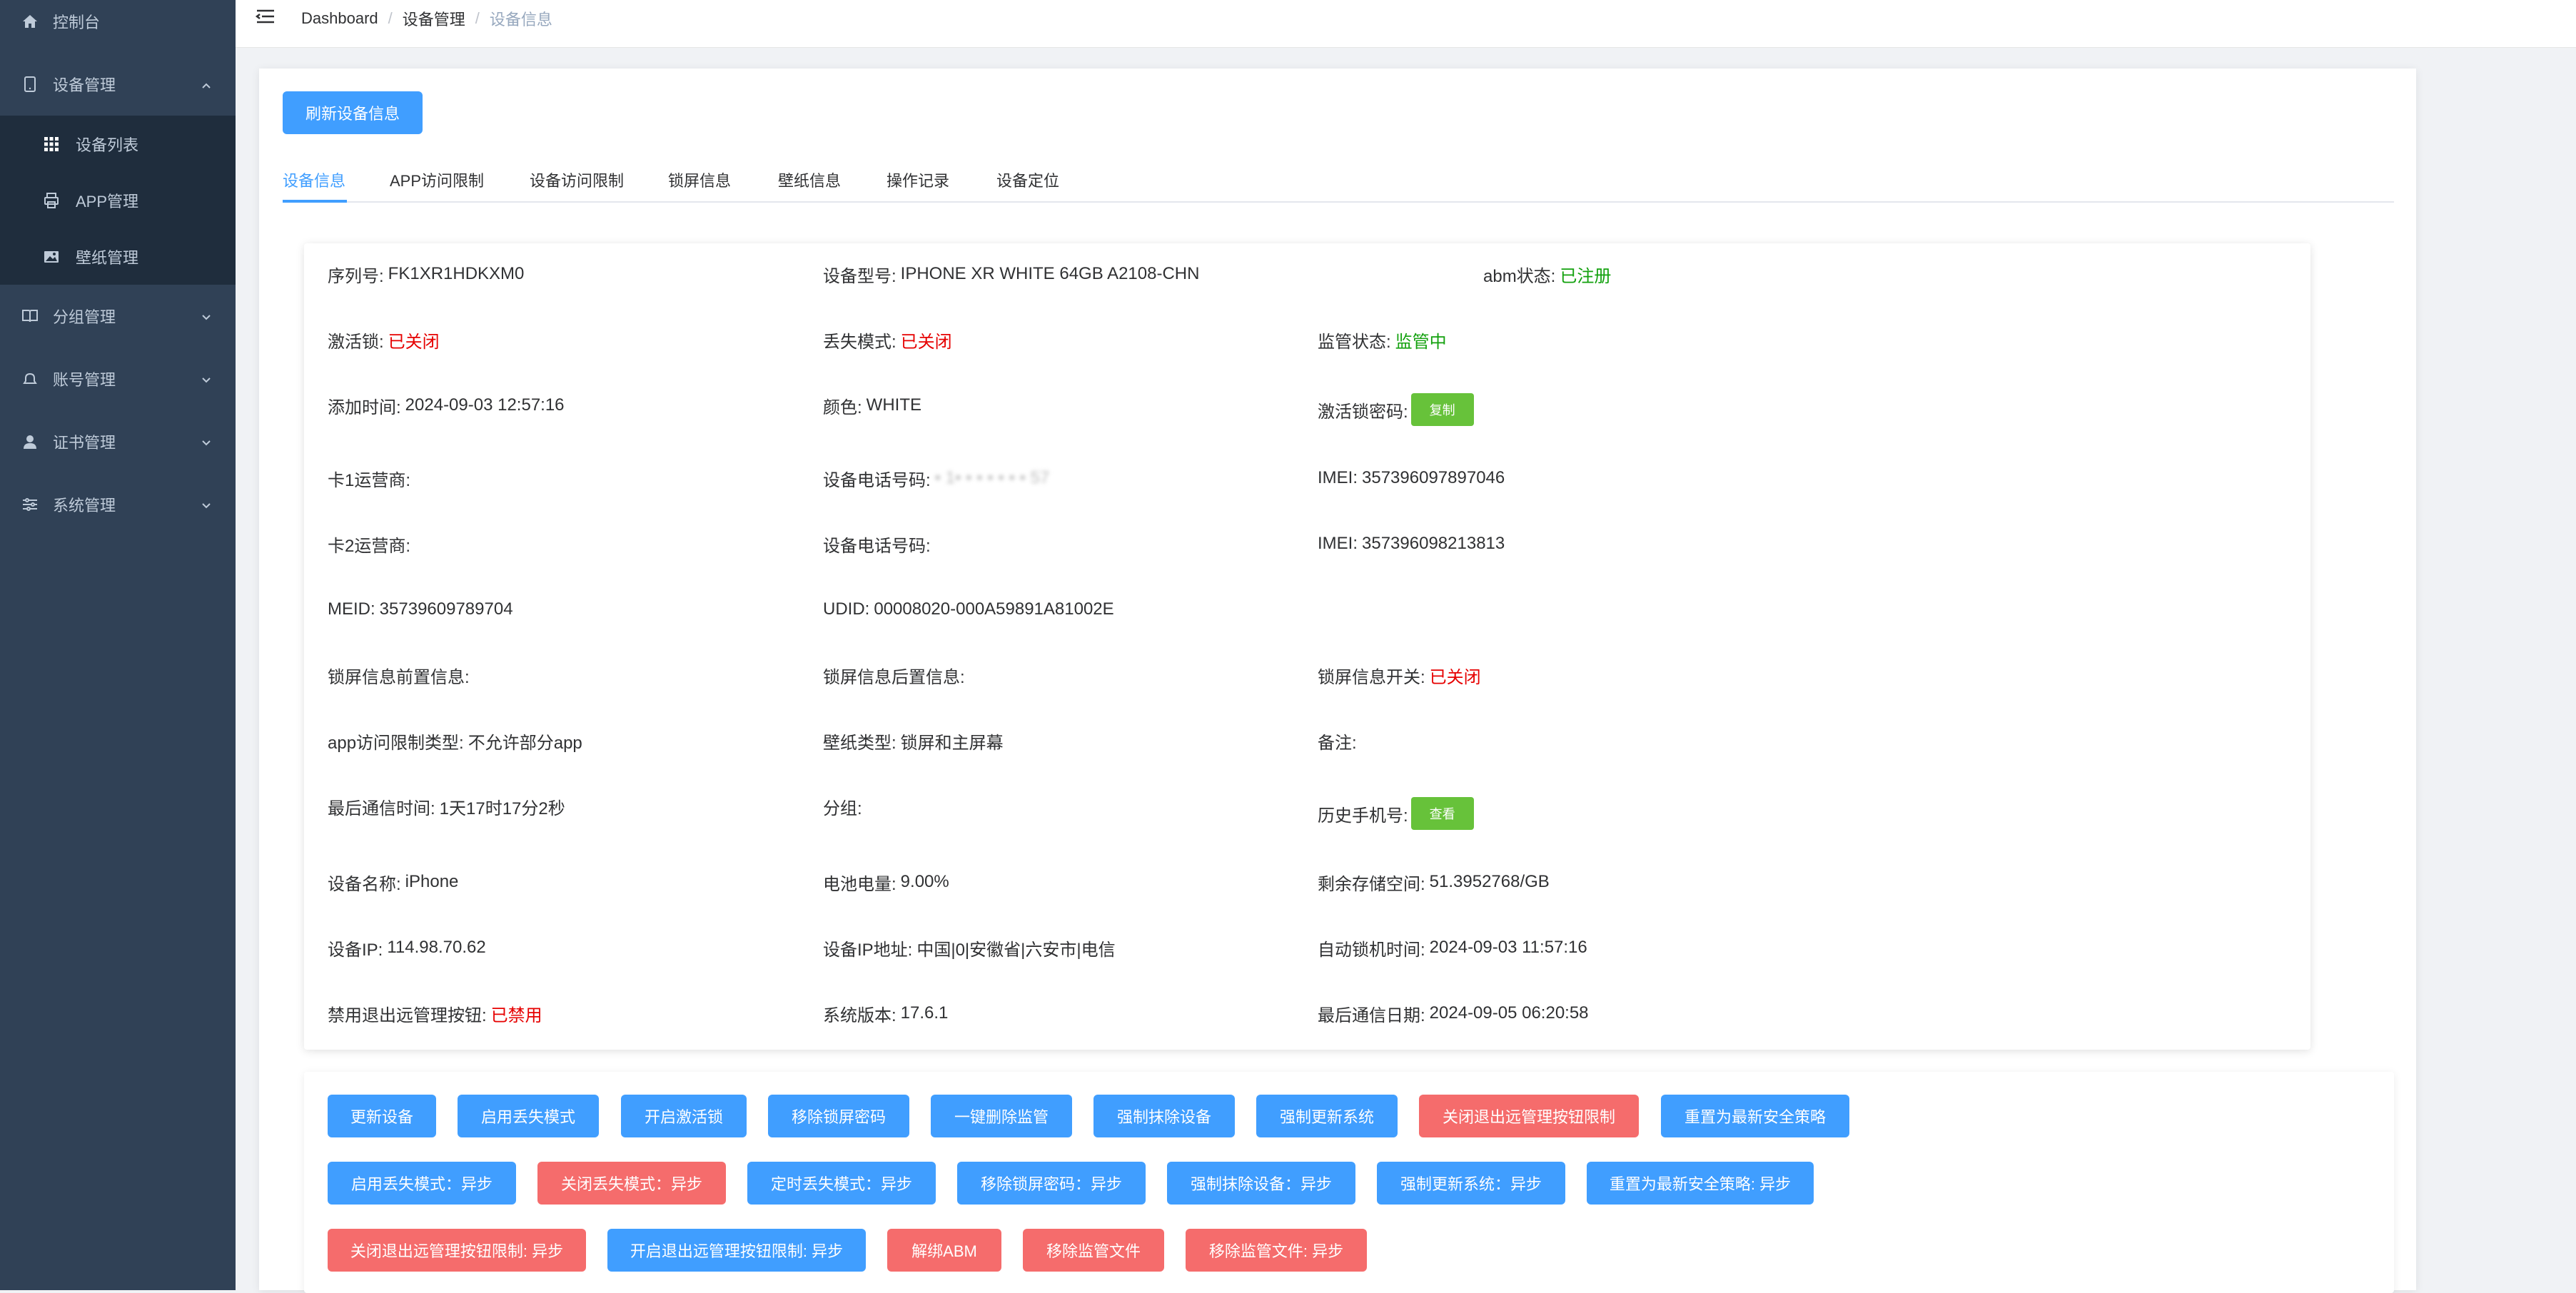 This screenshot has height=1293, width=2576. I want to click on disable-lost-mode-async-button: 关闭丢失模式：异步, so click(631, 1184).